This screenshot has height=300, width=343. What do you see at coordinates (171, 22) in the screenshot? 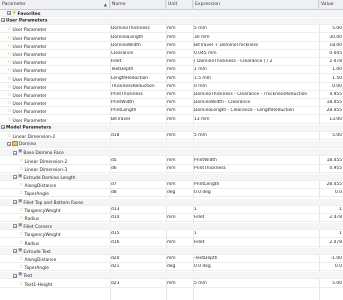
I see `table-group-row: −User Parameters` at bounding box center [171, 22].